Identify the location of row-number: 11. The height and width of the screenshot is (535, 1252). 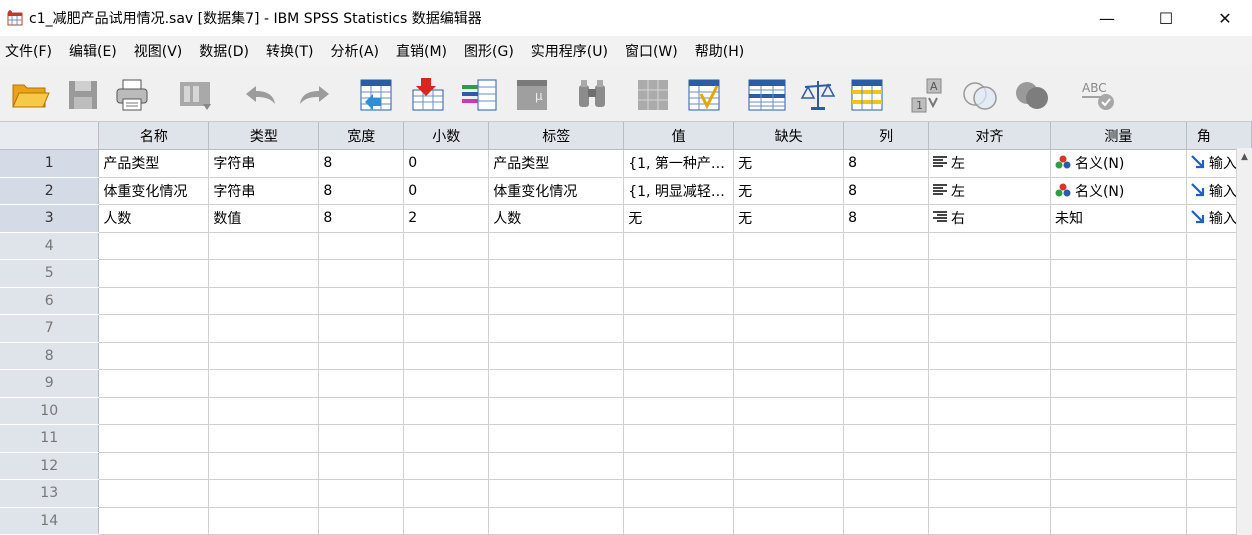
(50, 438).